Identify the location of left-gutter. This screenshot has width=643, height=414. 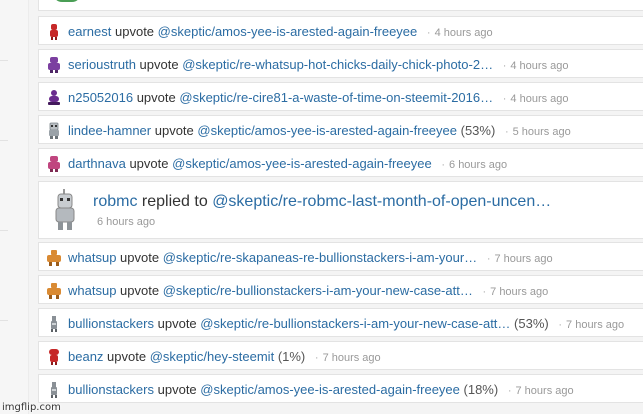
(14, 207).